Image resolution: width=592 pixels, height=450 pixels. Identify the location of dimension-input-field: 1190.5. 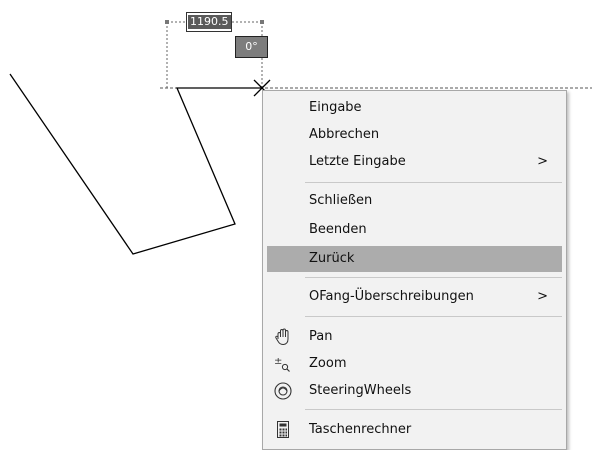
(209, 22).